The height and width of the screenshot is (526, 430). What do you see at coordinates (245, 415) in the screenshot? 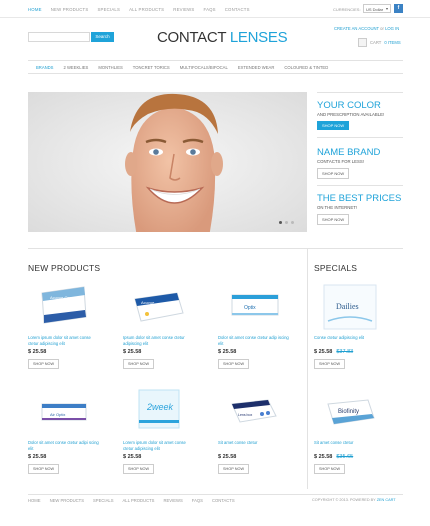
I see `brand-label: Lens box` at bounding box center [245, 415].